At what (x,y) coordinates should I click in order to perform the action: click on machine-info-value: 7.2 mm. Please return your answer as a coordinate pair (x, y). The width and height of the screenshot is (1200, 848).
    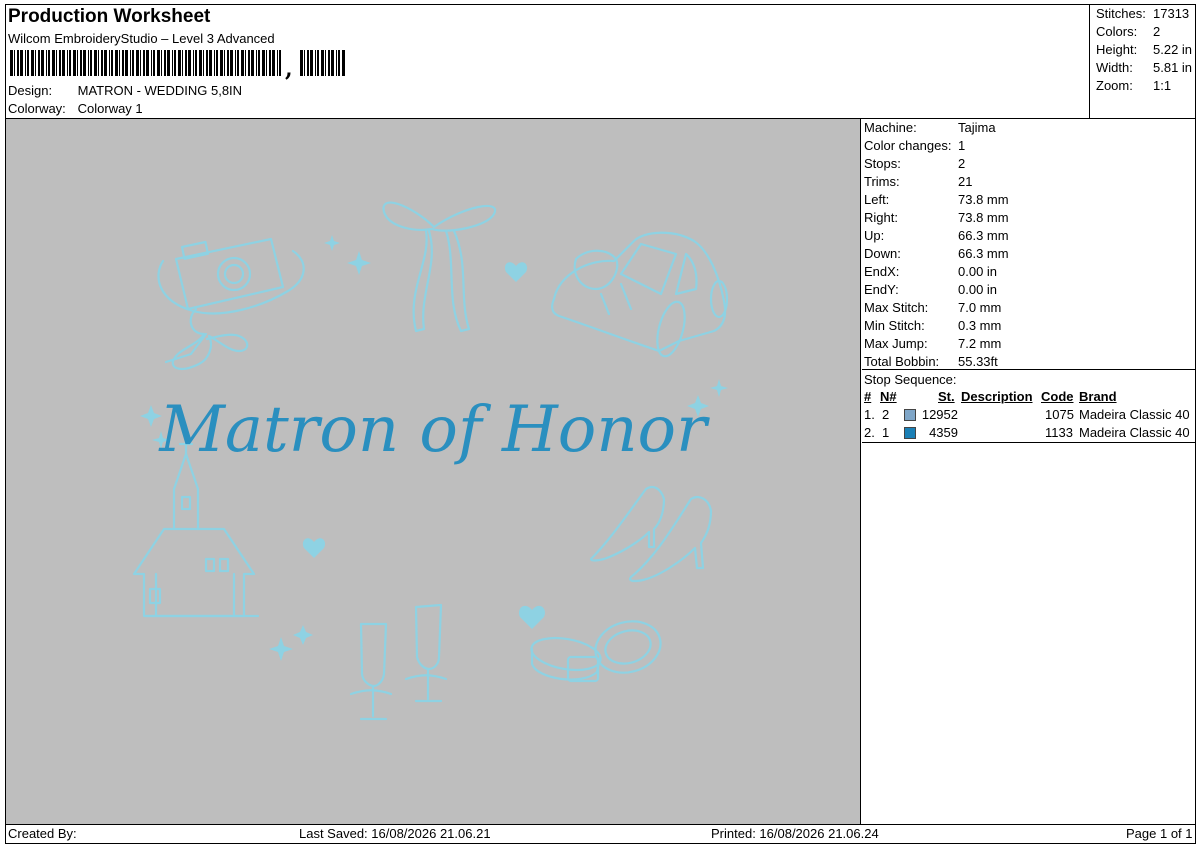
    Looking at the image, I should click on (980, 343).